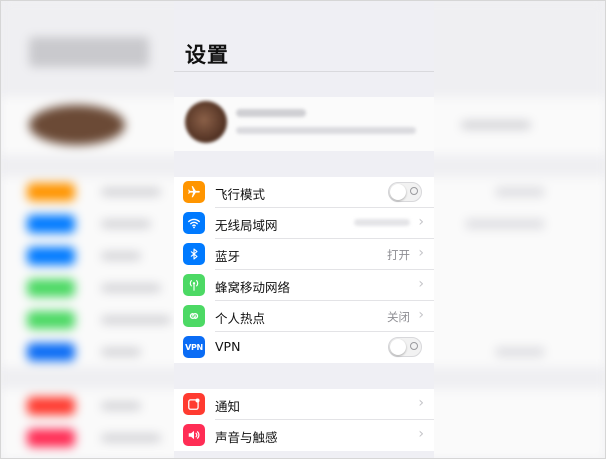  Describe the element at coordinates (304, 223) in the screenshot. I see `row-wifi: 无线局域网 ›` at that location.